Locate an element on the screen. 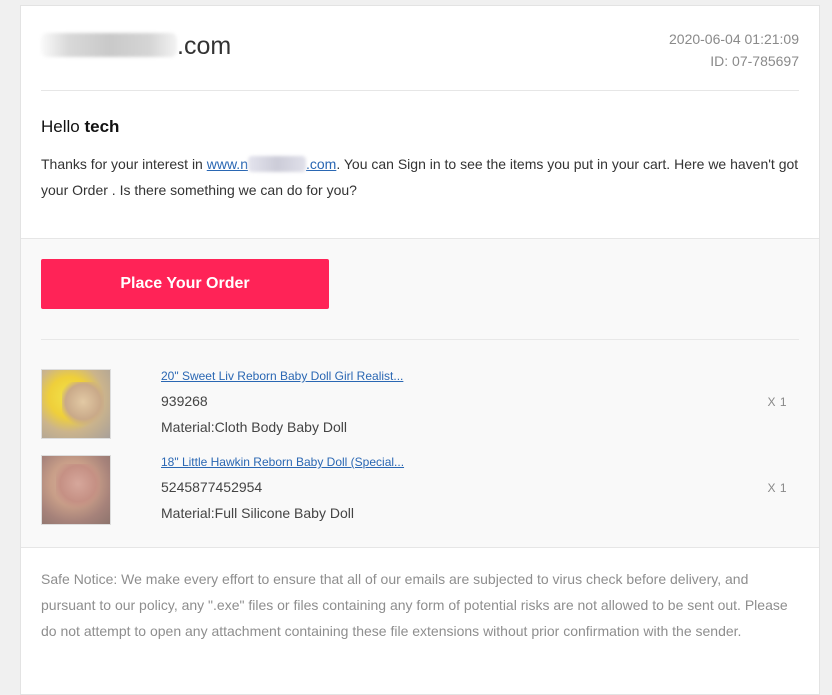 The height and width of the screenshot is (695, 832). greeting-name: tech is located at coordinates (102, 126).